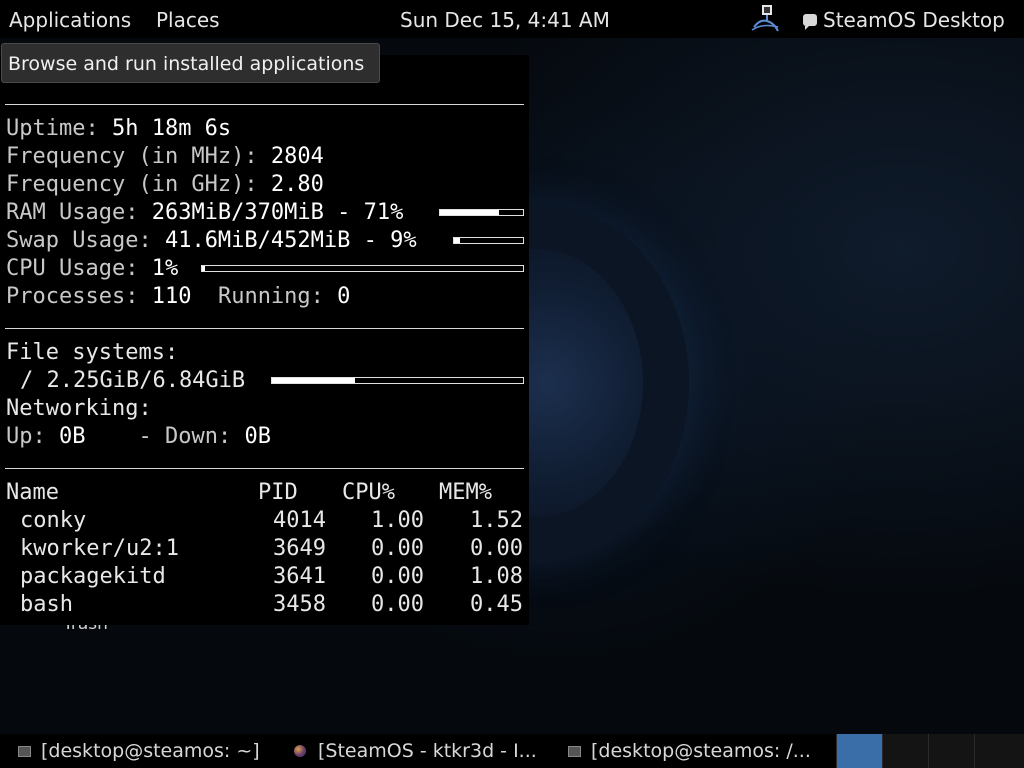 Image resolution: width=1024 pixels, height=768 pixels. Describe the element at coordinates (299, 548) in the screenshot. I see `cell-pid: 3649` at that location.